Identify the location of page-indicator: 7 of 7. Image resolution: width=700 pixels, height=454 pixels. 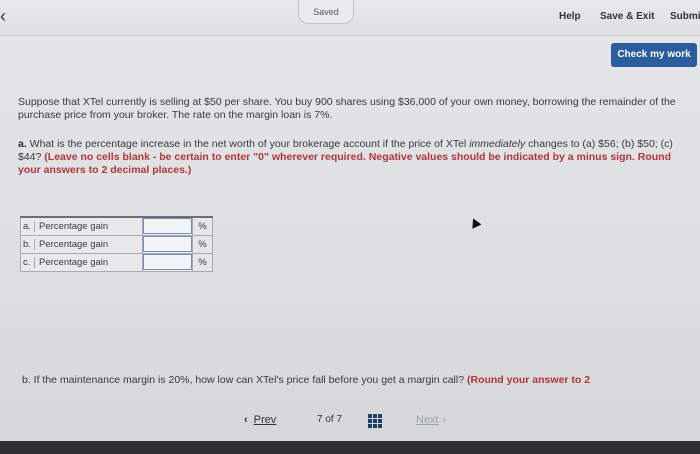
(330, 419).